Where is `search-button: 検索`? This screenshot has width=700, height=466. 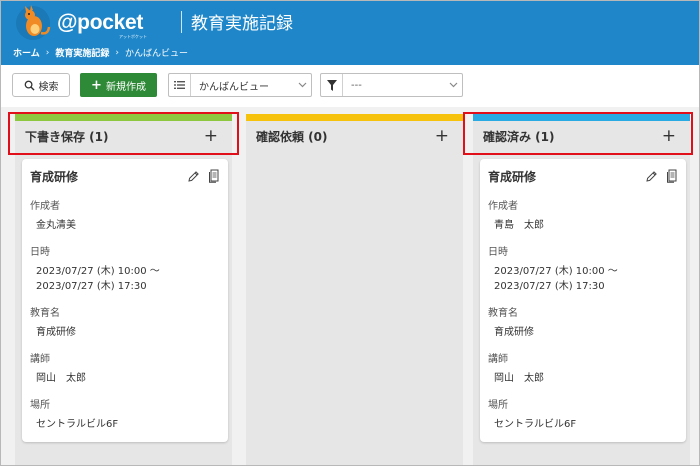 search-button: 検索 is located at coordinates (41, 85).